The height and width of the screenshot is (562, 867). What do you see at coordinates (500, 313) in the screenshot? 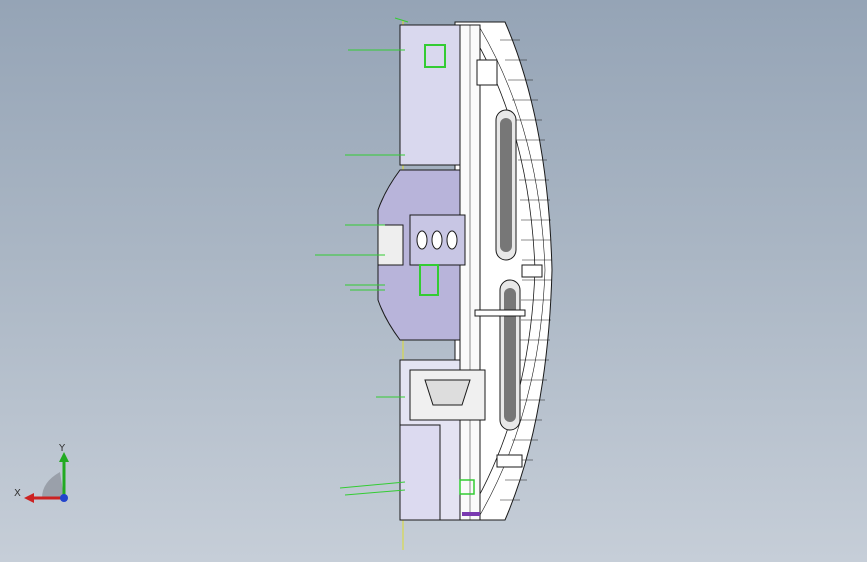
I see `cross-bar` at bounding box center [500, 313].